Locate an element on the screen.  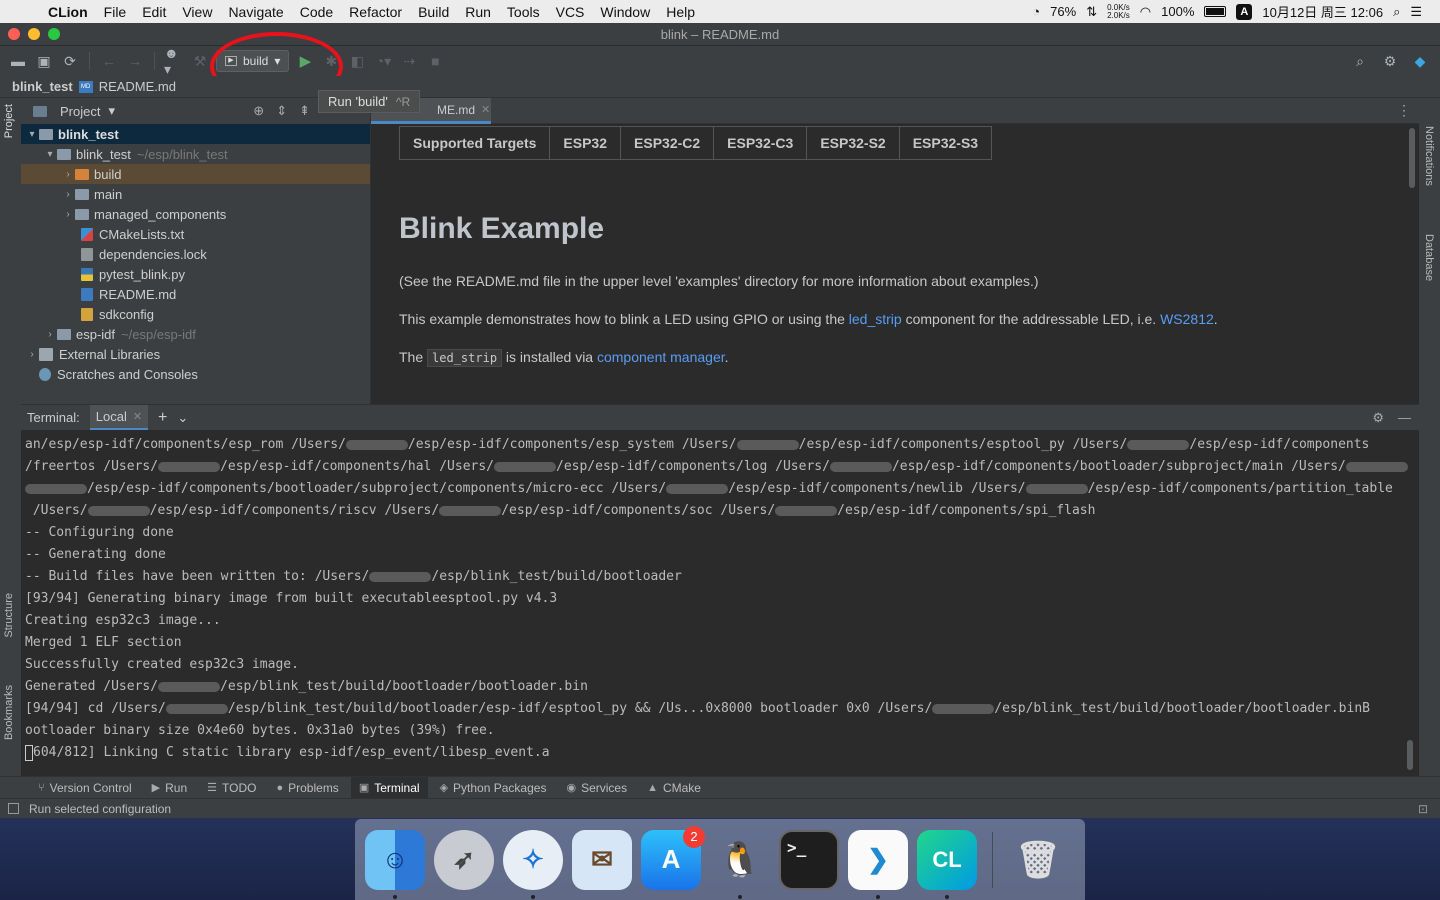
dock-qq-icon: 🐧 is located at coordinates (740, 864).